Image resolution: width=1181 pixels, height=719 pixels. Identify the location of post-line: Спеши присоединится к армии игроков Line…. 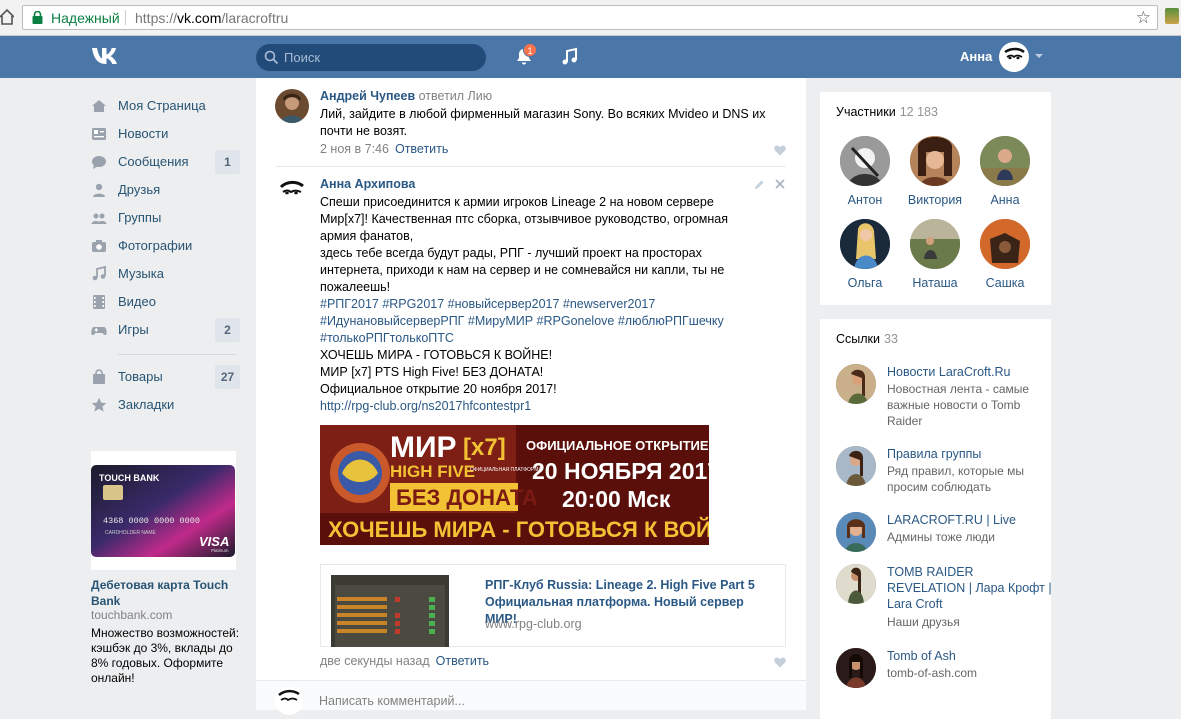
(517, 202).